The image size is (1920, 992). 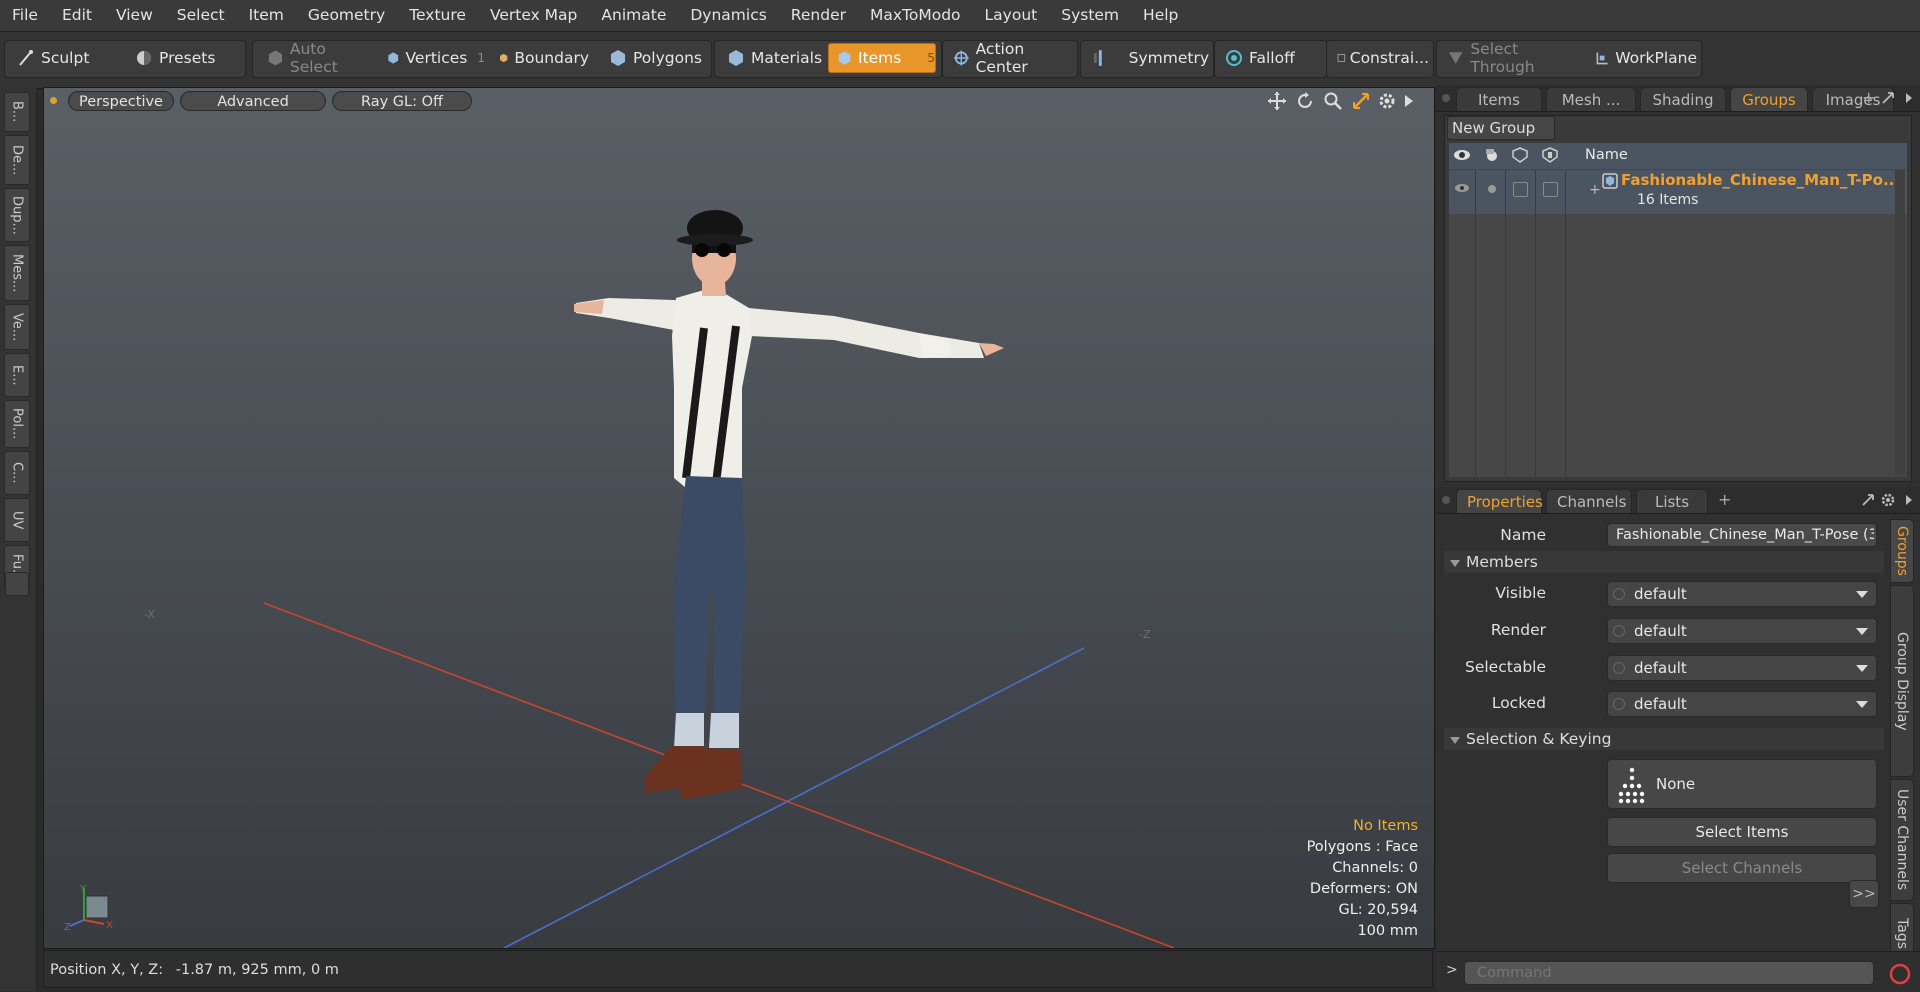 I want to click on locked-dropdown: default, so click(x=1742, y=704).